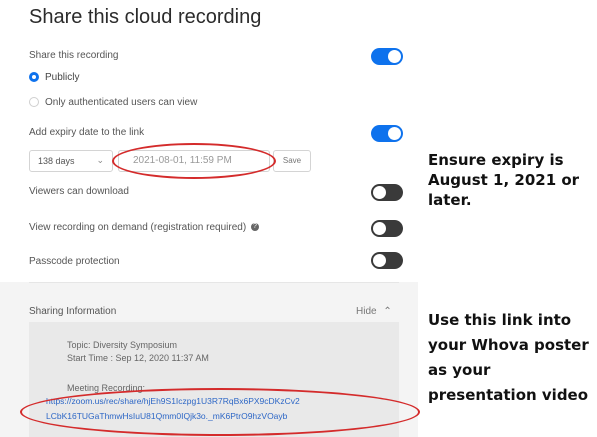 The width and height of the screenshot is (597, 437). I want to click on expiry-days-select: 138 days ⌄, so click(71, 161).